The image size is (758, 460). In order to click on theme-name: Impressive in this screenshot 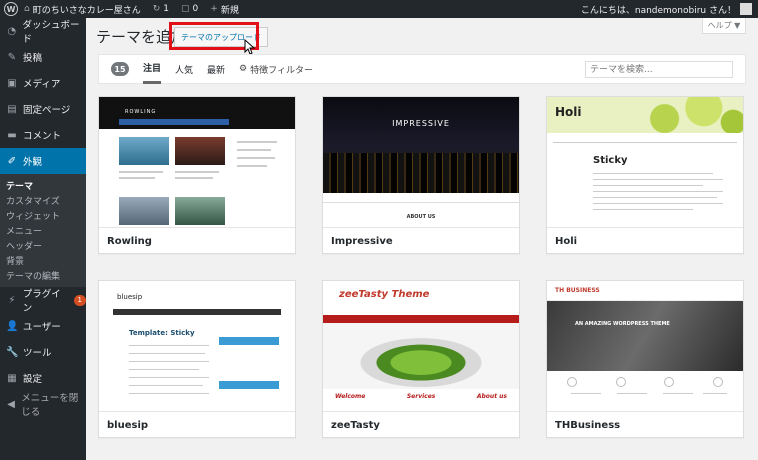, I will do `click(421, 240)`.